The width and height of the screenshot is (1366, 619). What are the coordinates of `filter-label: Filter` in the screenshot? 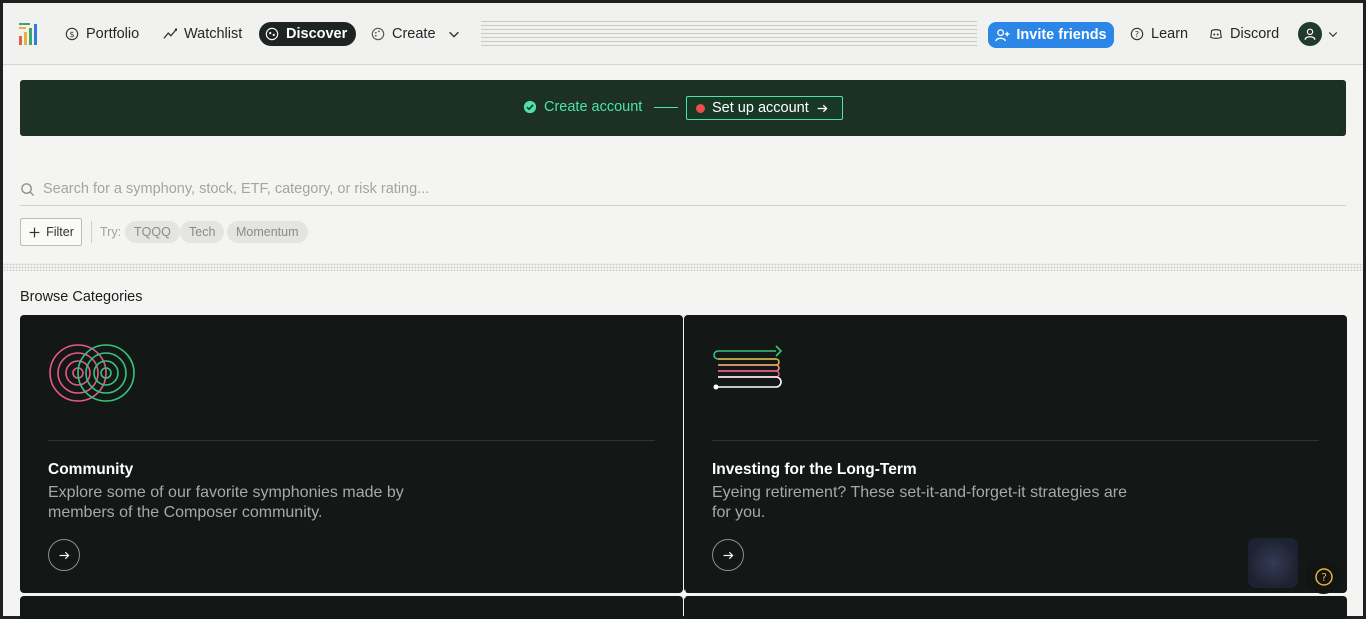 It's located at (60, 232).